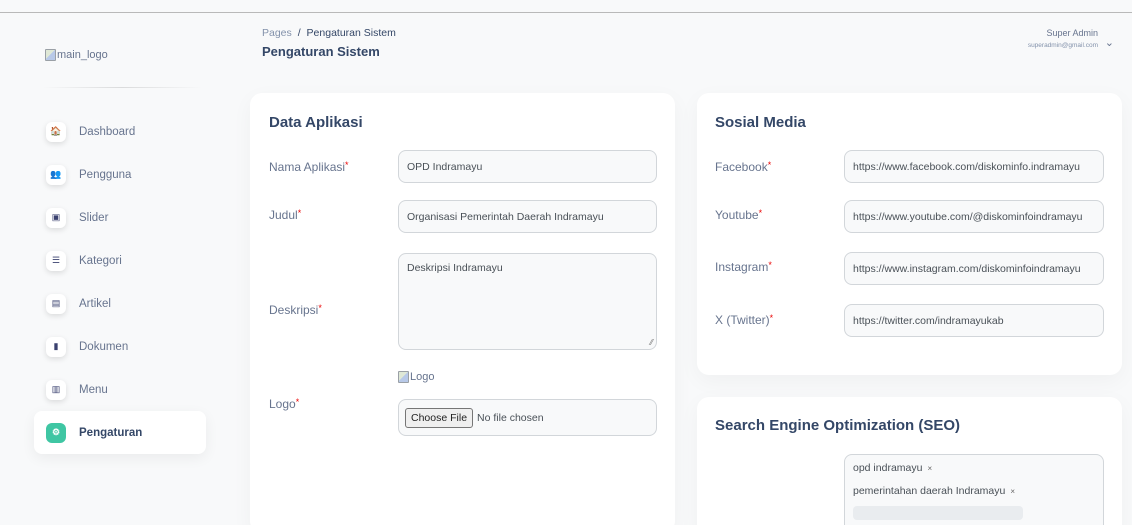 This screenshot has width=1132, height=525. I want to click on sidebar-item-label: Artikel, so click(95, 303).